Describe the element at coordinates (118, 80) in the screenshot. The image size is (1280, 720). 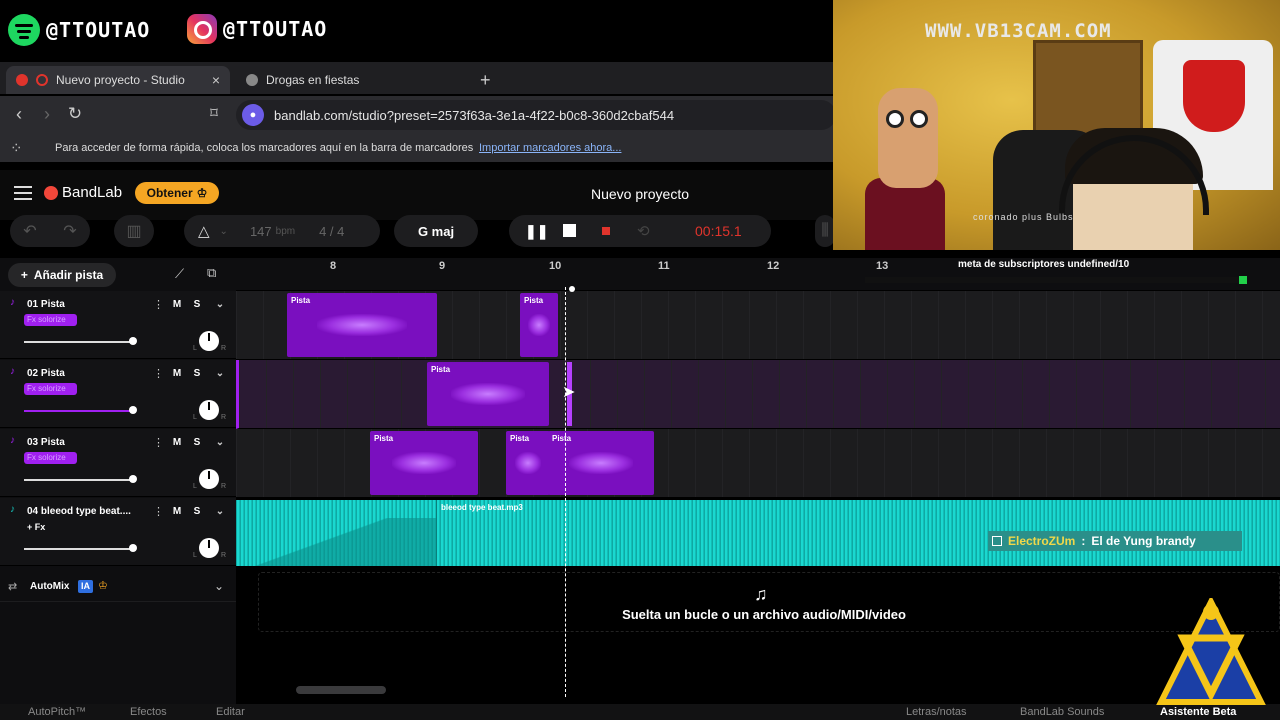
I see `tab-nuevo-proyecto: Nuevo proyecto - Studio ×` at that location.